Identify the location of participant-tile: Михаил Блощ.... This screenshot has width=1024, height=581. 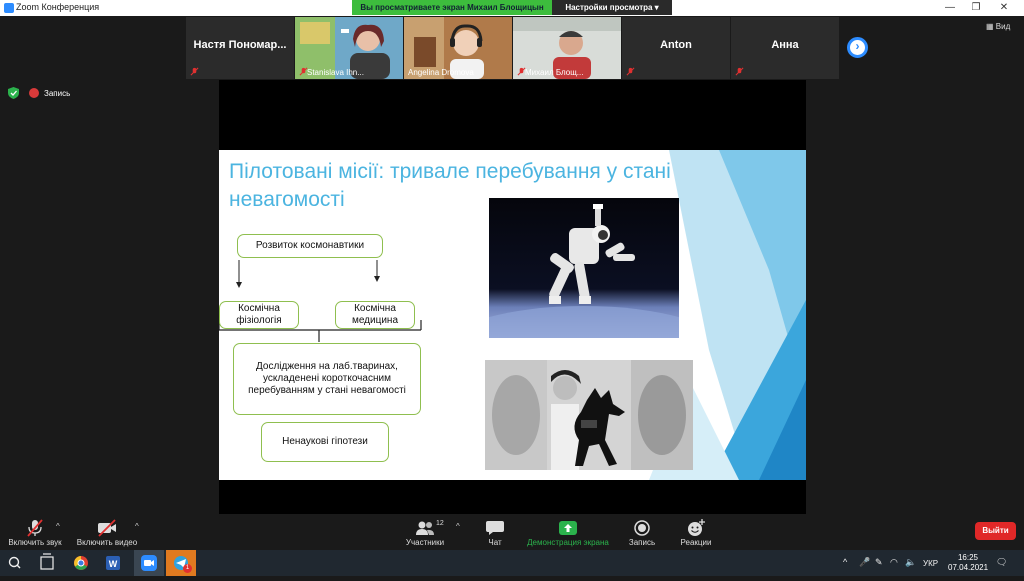
(567, 48).